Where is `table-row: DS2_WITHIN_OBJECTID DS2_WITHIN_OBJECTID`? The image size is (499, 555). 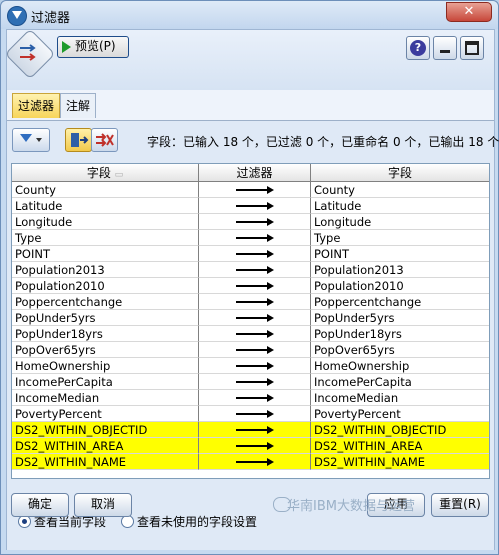
table-row: DS2_WITHIN_OBJECTID DS2_WITHIN_OBJECTID is located at coordinates (250, 430).